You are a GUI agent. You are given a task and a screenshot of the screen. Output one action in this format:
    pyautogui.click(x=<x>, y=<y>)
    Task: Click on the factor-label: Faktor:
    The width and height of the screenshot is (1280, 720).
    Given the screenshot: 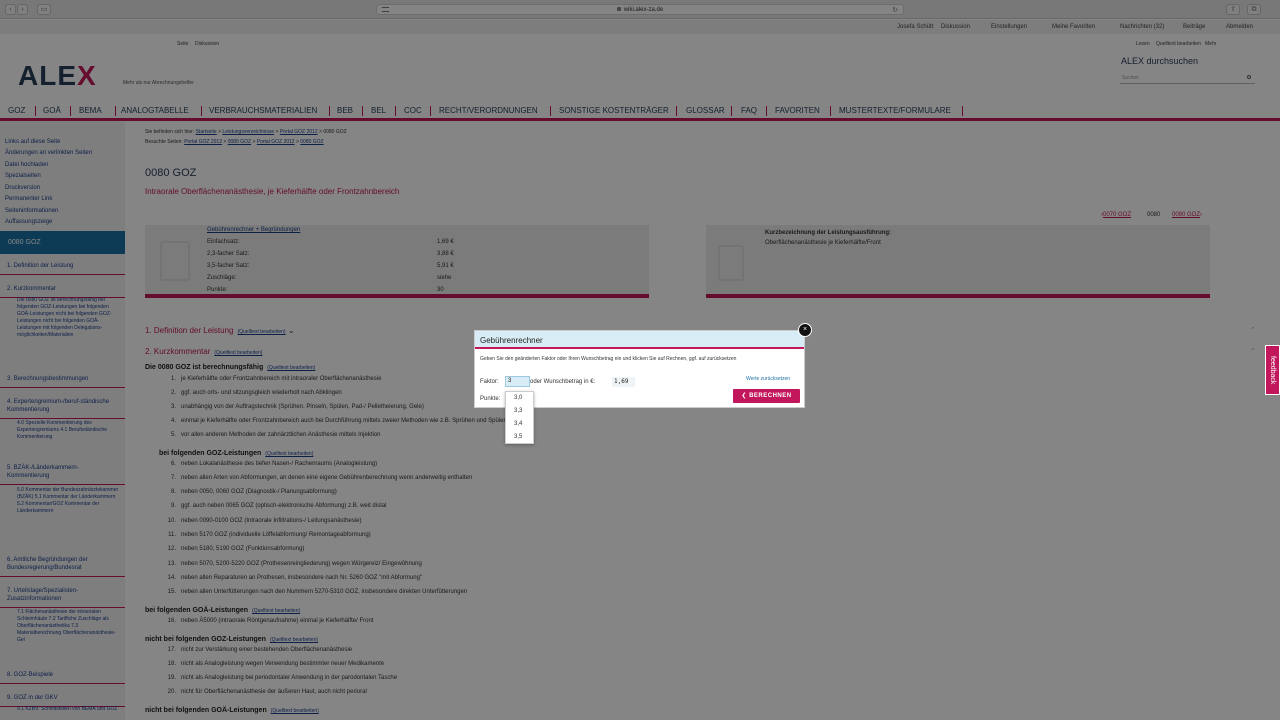 What is the action you would take?
    pyautogui.click(x=489, y=382)
    